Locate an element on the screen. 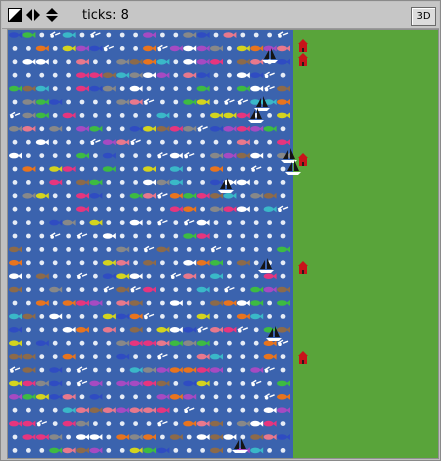 Image resolution: width=441 pixels, height=461 pixels. zoom-to-fit-icon is located at coordinates (15, 15).